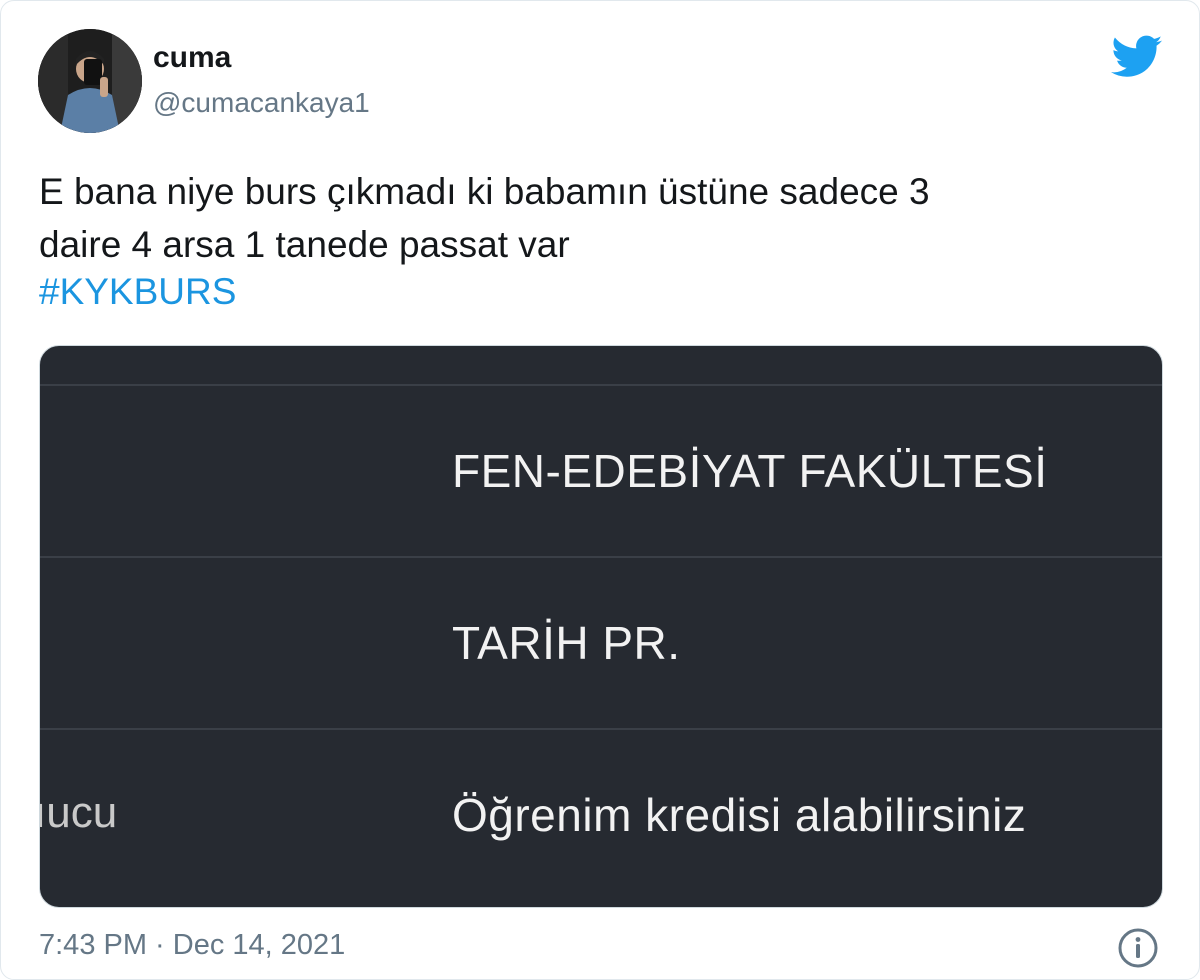  I want to click on hashtag-link: #KYKBURS, so click(137, 291).